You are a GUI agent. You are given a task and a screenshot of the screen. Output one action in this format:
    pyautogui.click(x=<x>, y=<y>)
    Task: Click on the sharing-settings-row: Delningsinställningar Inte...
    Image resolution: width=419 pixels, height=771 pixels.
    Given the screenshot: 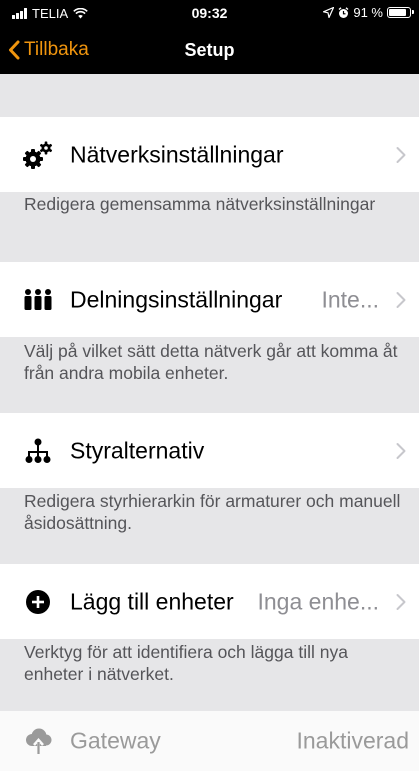 What is the action you would take?
    pyautogui.click(x=209, y=299)
    